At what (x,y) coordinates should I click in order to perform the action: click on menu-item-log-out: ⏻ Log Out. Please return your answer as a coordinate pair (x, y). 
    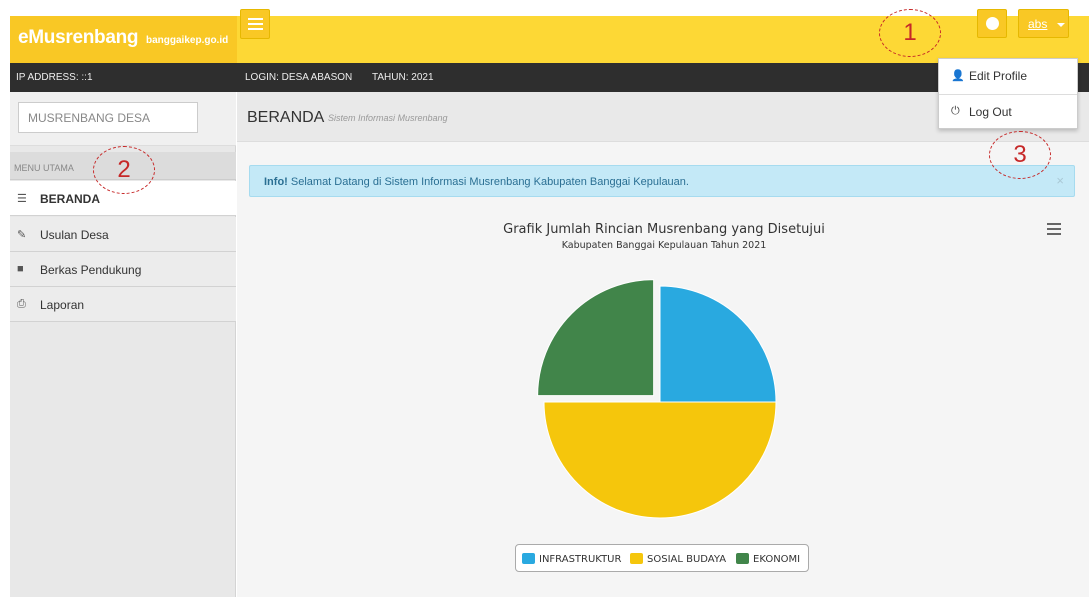
    Looking at the image, I should click on (1008, 112).